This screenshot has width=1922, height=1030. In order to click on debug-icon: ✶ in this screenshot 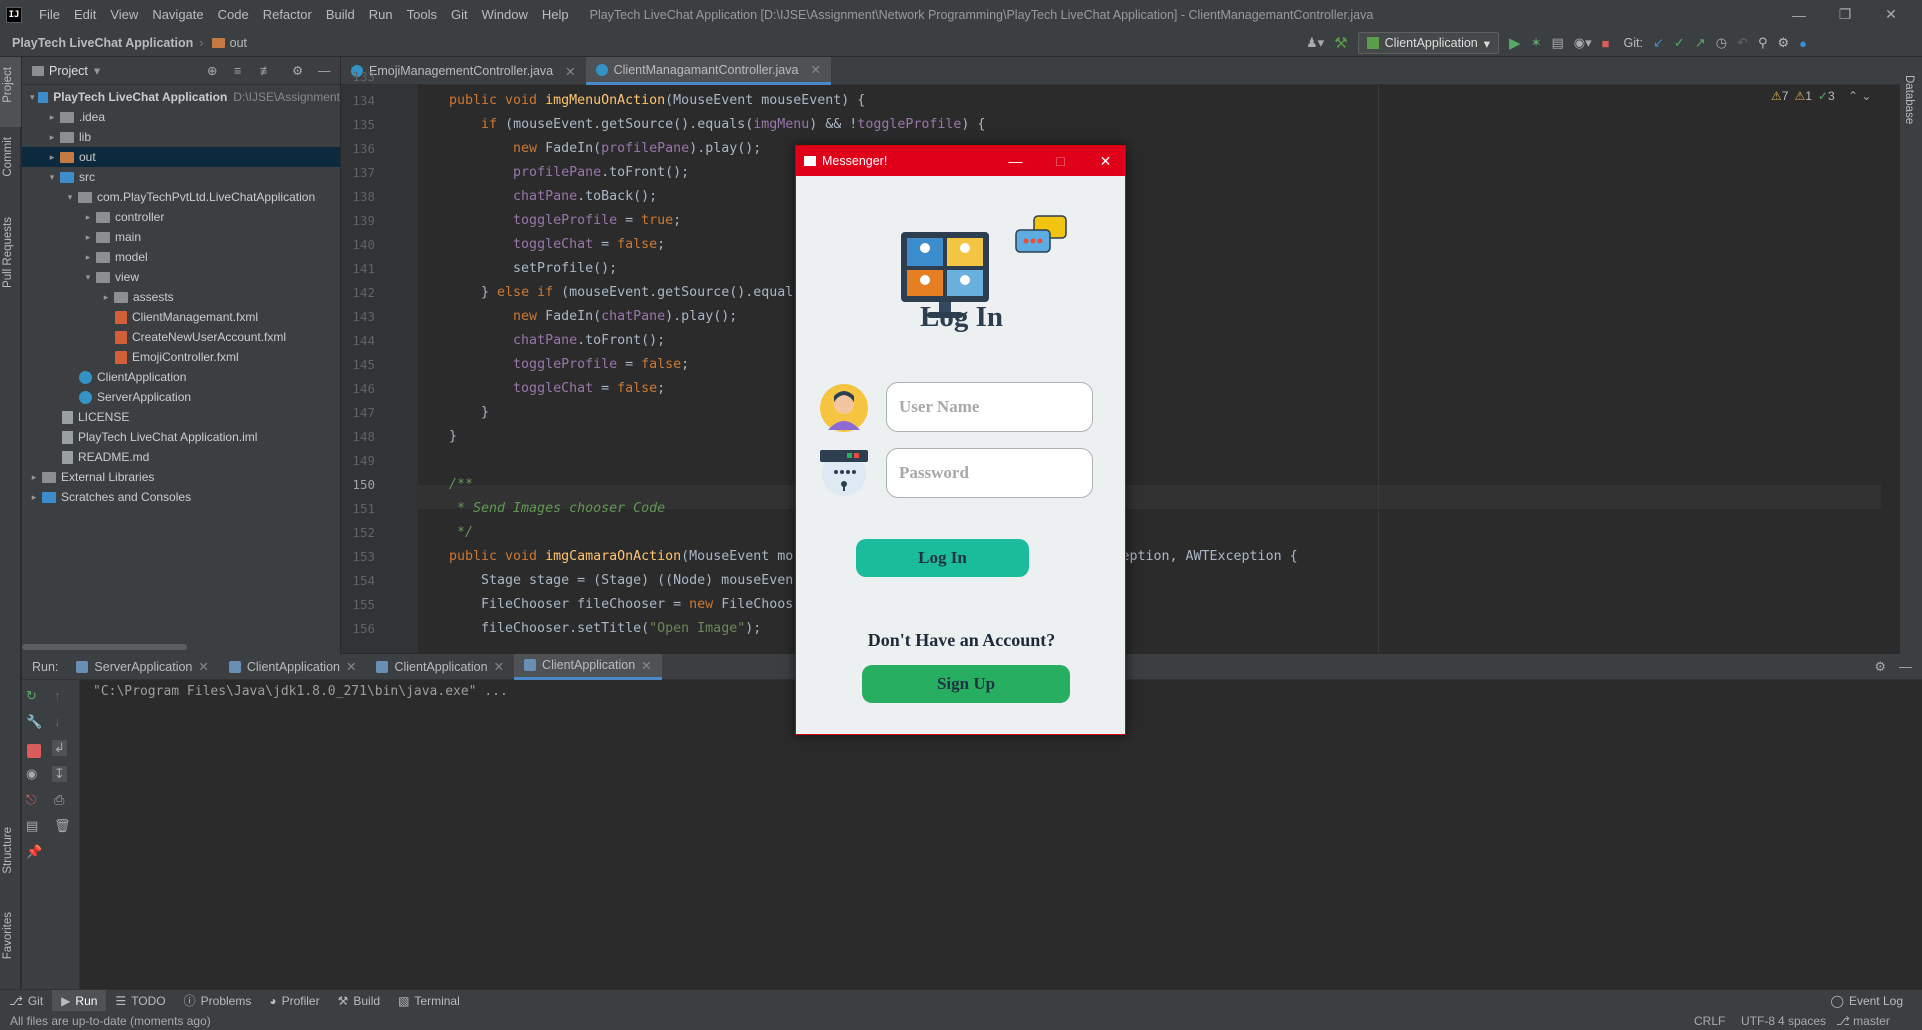, I will do `click(1536, 43)`.